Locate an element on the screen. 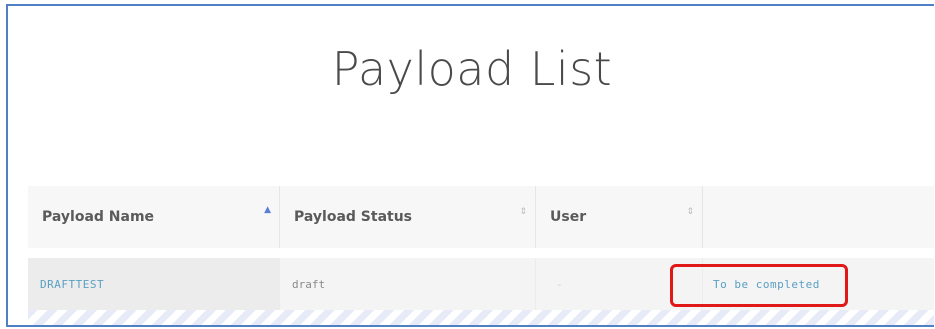  column-header-payload-status: Payload Status ⇕ is located at coordinates (408, 217).